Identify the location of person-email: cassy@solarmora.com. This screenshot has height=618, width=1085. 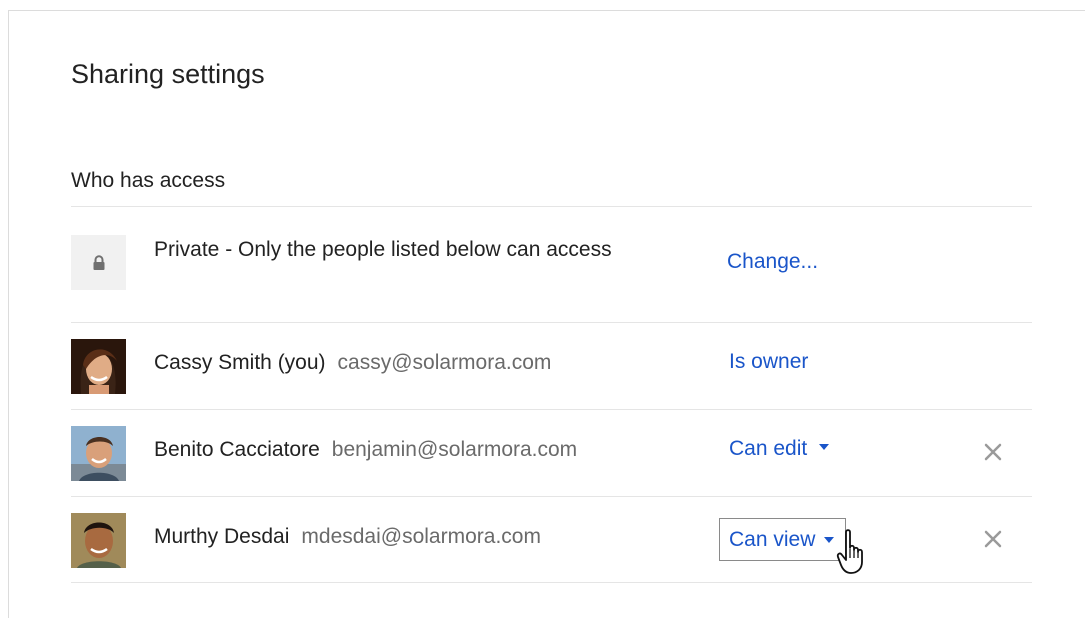
(444, 362).